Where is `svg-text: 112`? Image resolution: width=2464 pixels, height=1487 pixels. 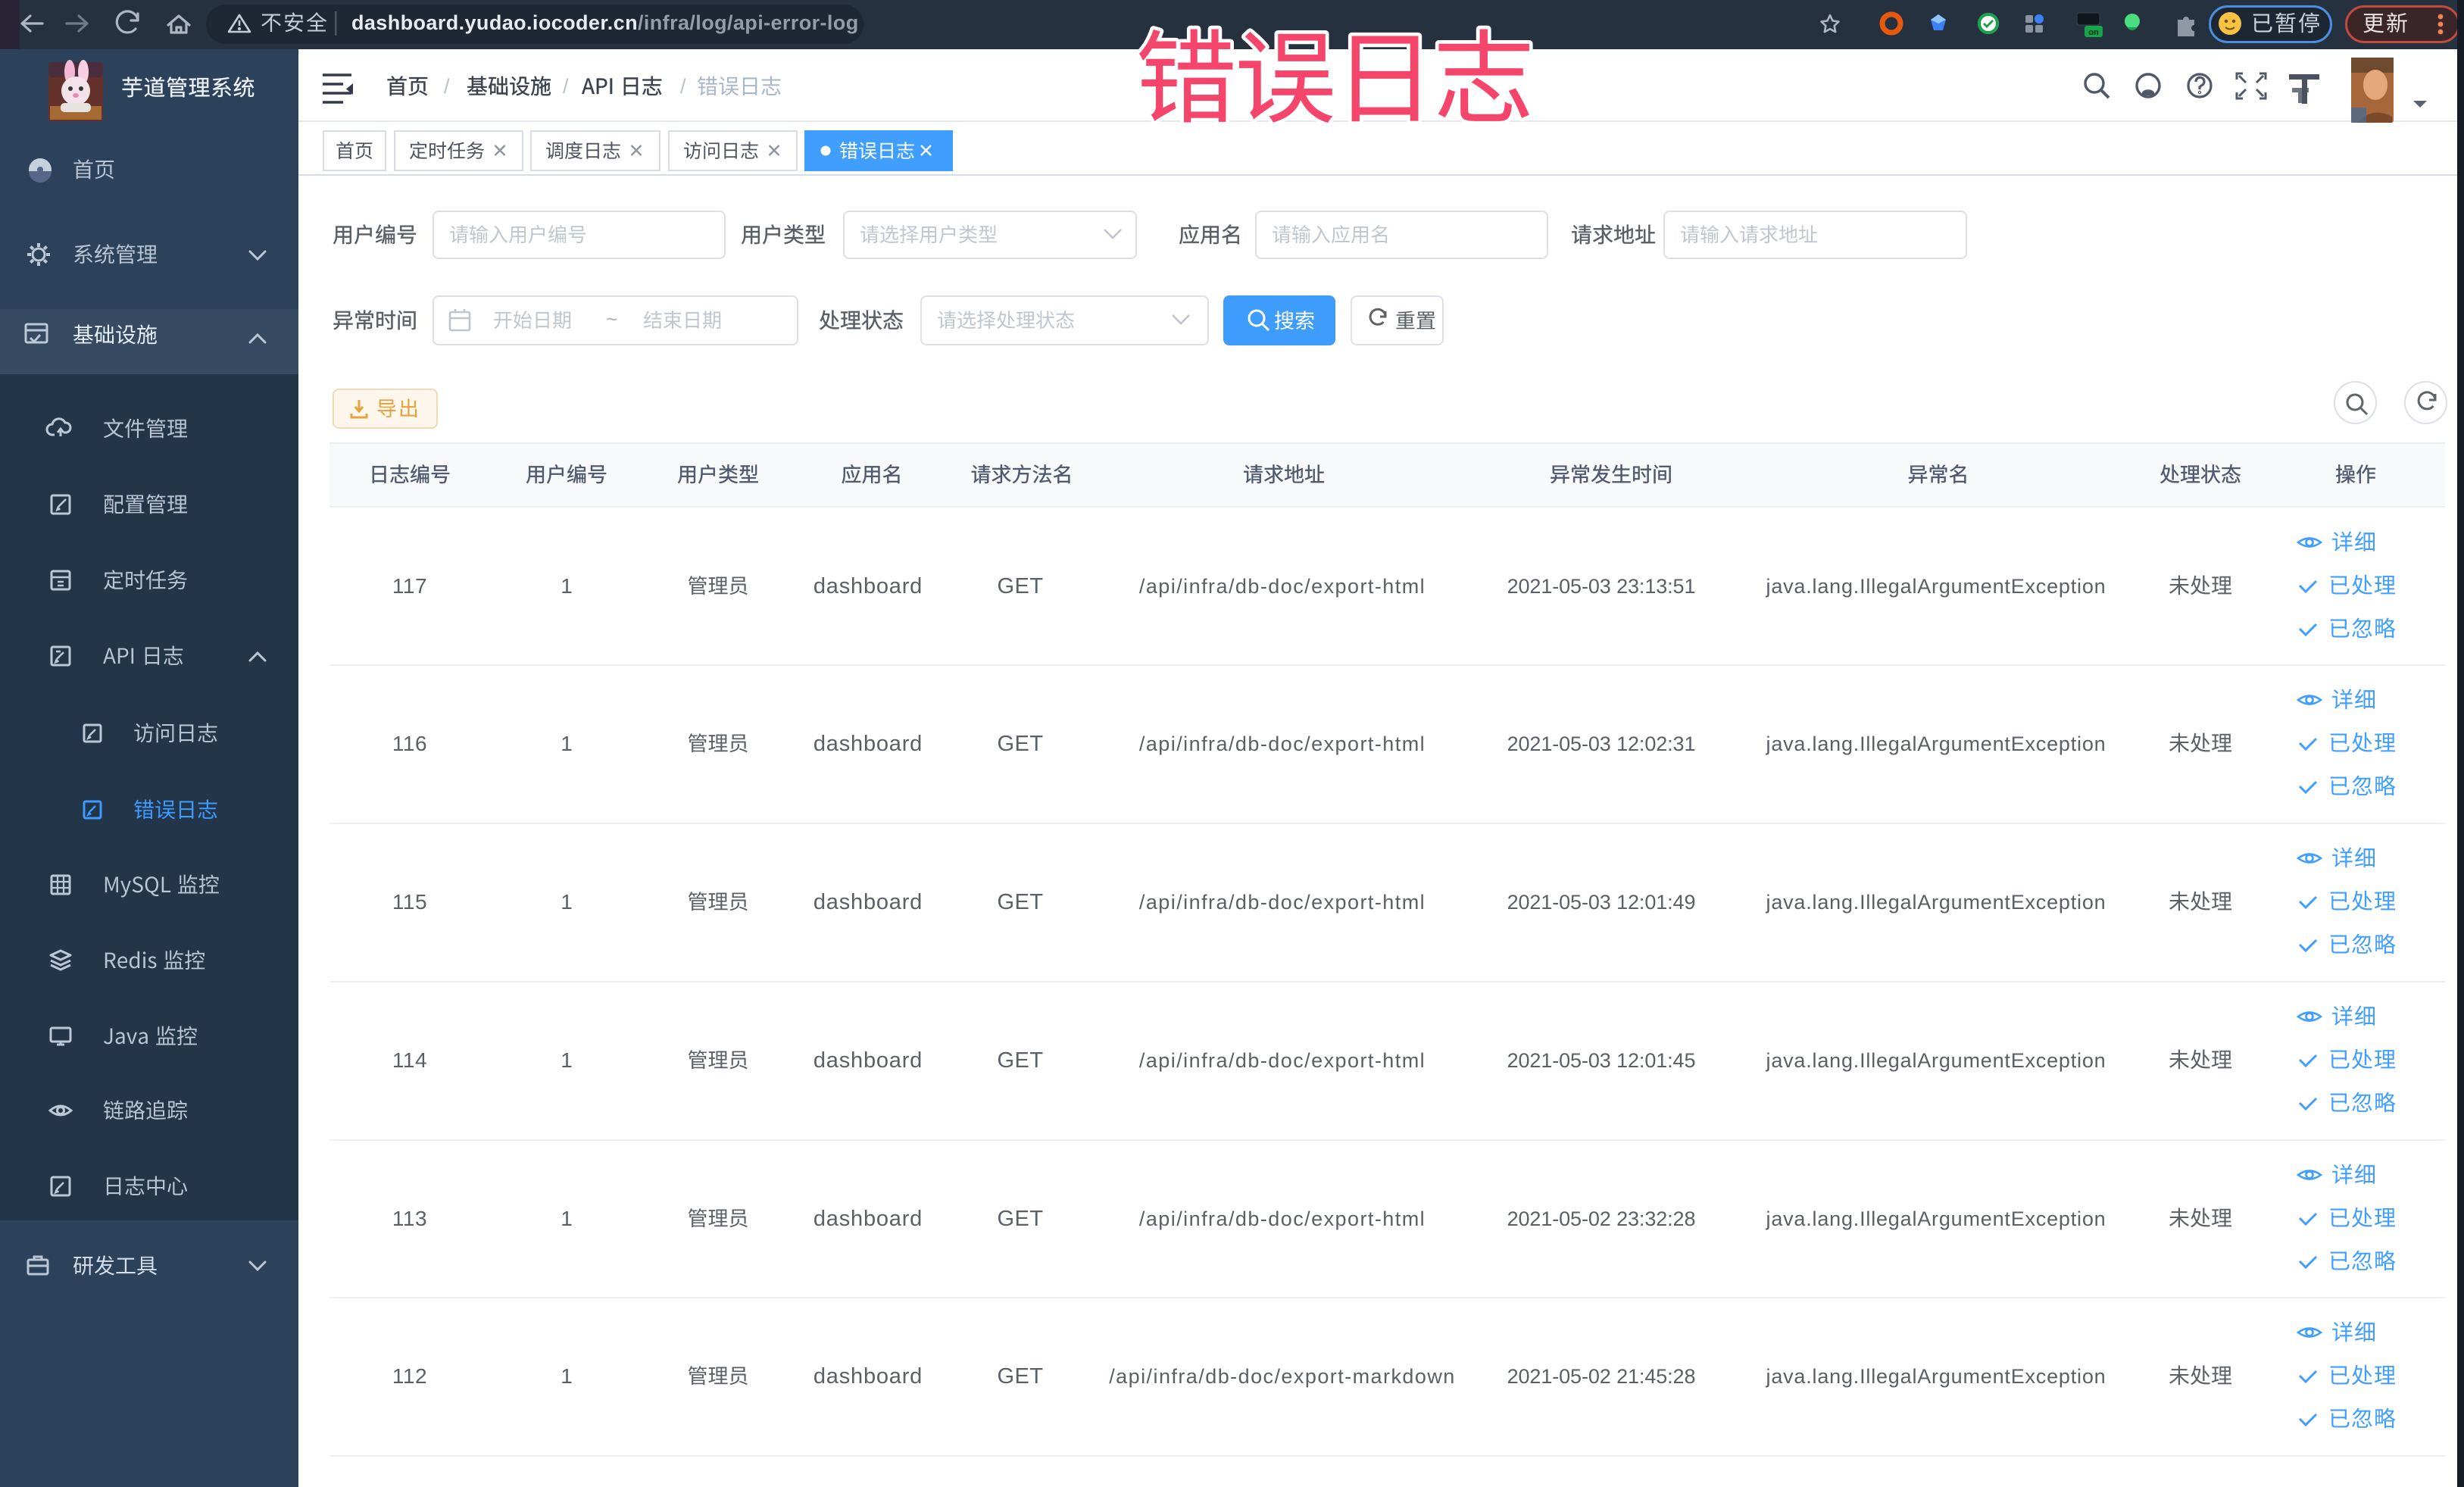 svg-text: 112 is located at coordinates (409, 1376).